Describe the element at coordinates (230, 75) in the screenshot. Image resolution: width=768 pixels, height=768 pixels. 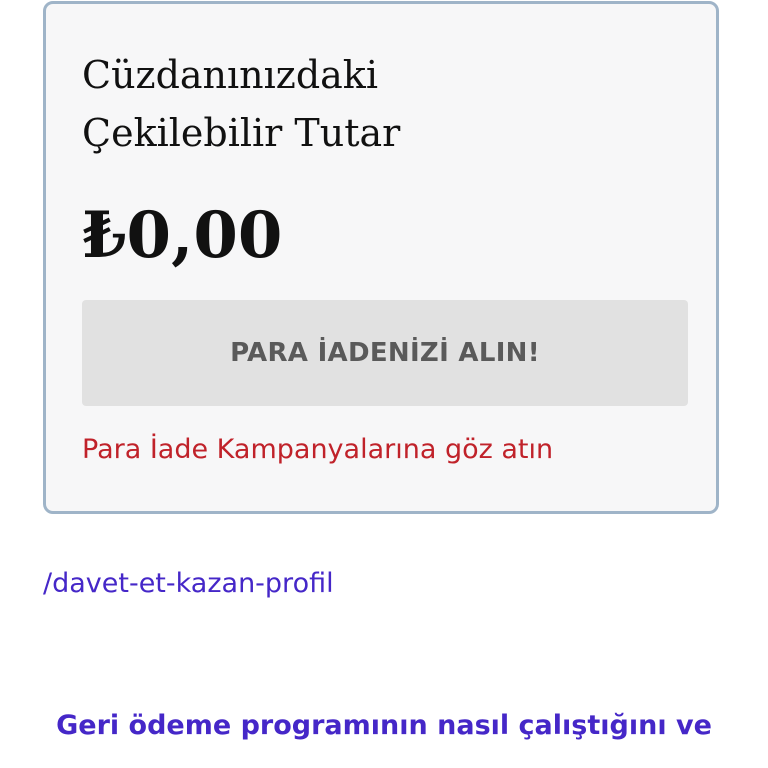
I see `wallet-title-line1: Cüzdanınızdaki` at that location.